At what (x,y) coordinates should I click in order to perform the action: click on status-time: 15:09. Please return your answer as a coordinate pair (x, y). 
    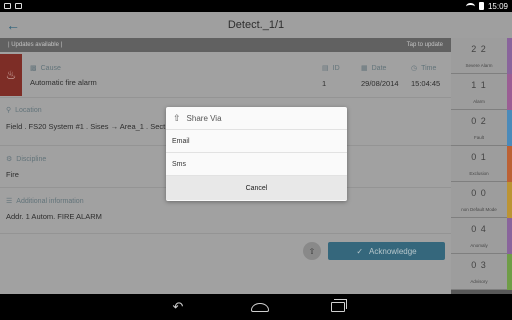
    Looking at the image, I should click on (497, 6).